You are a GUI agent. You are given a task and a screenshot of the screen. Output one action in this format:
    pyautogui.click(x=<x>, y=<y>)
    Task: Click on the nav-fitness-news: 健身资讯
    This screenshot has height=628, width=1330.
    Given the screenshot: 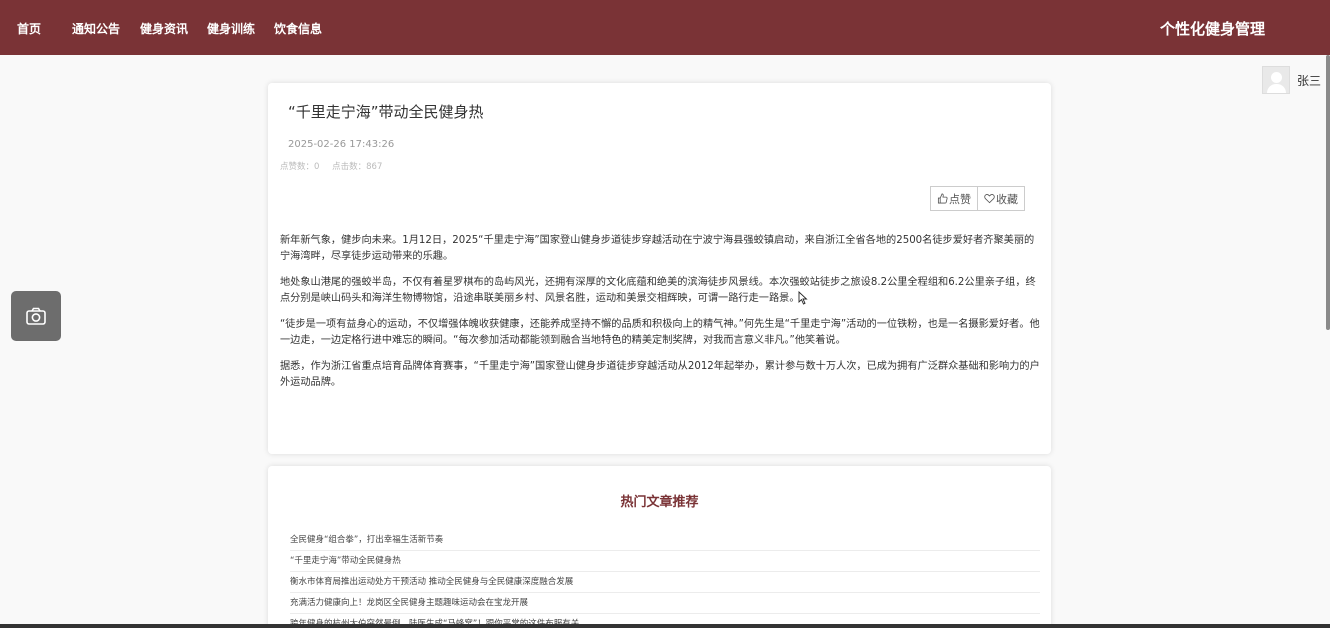 What is the action you would take?
    pyautogui.click(x=164, y=28)
    